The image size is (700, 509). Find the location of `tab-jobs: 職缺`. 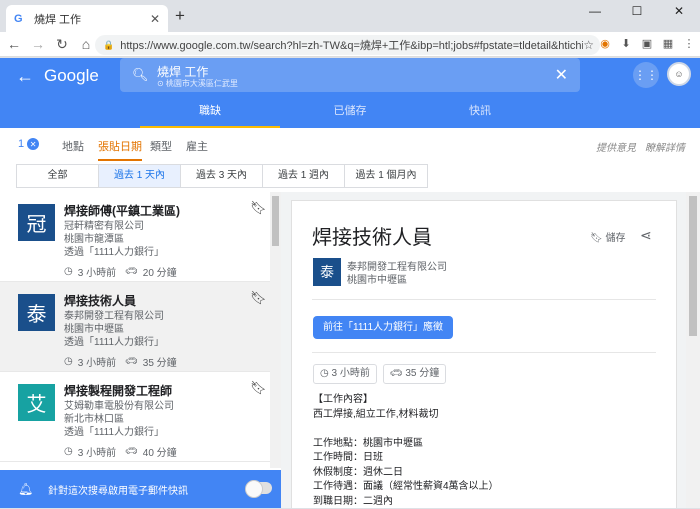

tab-jobs: 職缺 is located at coordinates (210, 111).